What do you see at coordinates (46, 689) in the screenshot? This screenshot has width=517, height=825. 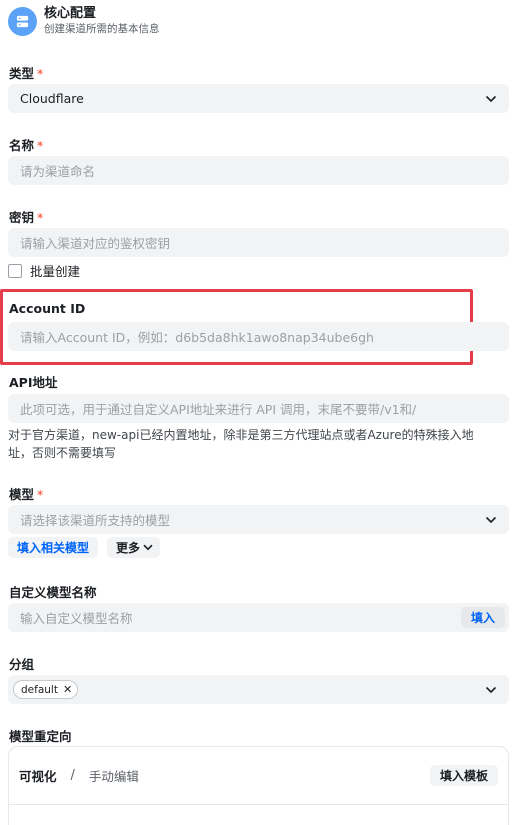 I see `group-tag: default ✕` at bounding box center [46, 689].